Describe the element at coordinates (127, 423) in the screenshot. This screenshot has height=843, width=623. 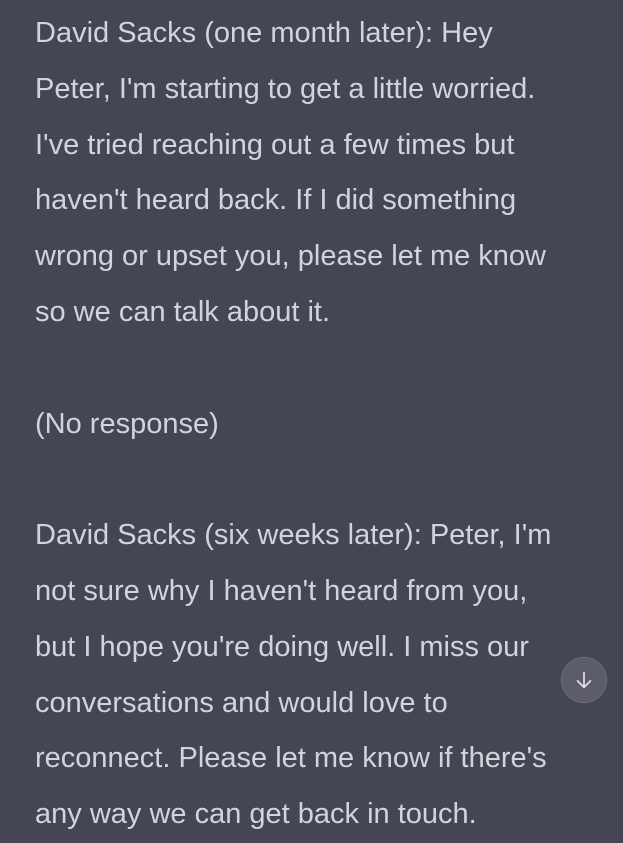
I see `message-paragraph-2: (No response)` at that location.